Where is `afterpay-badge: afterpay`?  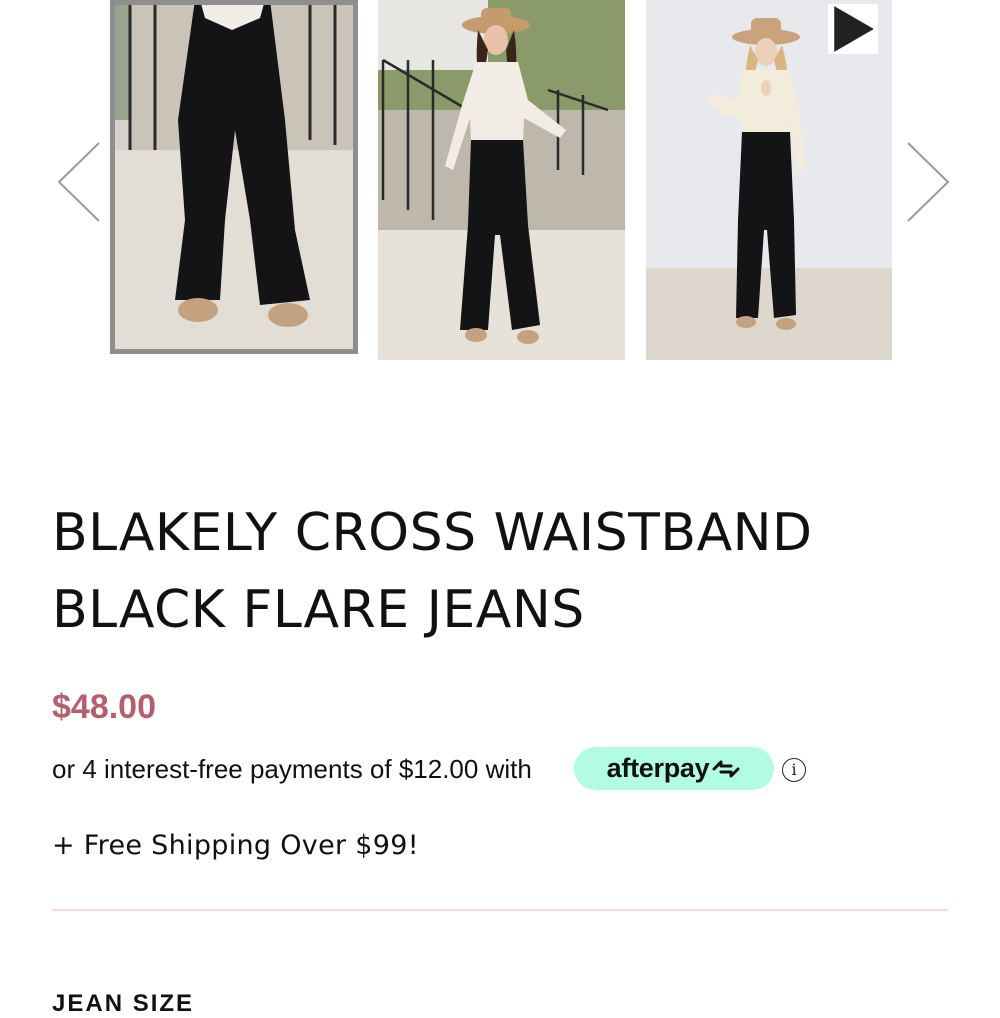 afterpay-badge: afterpay is located at coordinates (674, 768).